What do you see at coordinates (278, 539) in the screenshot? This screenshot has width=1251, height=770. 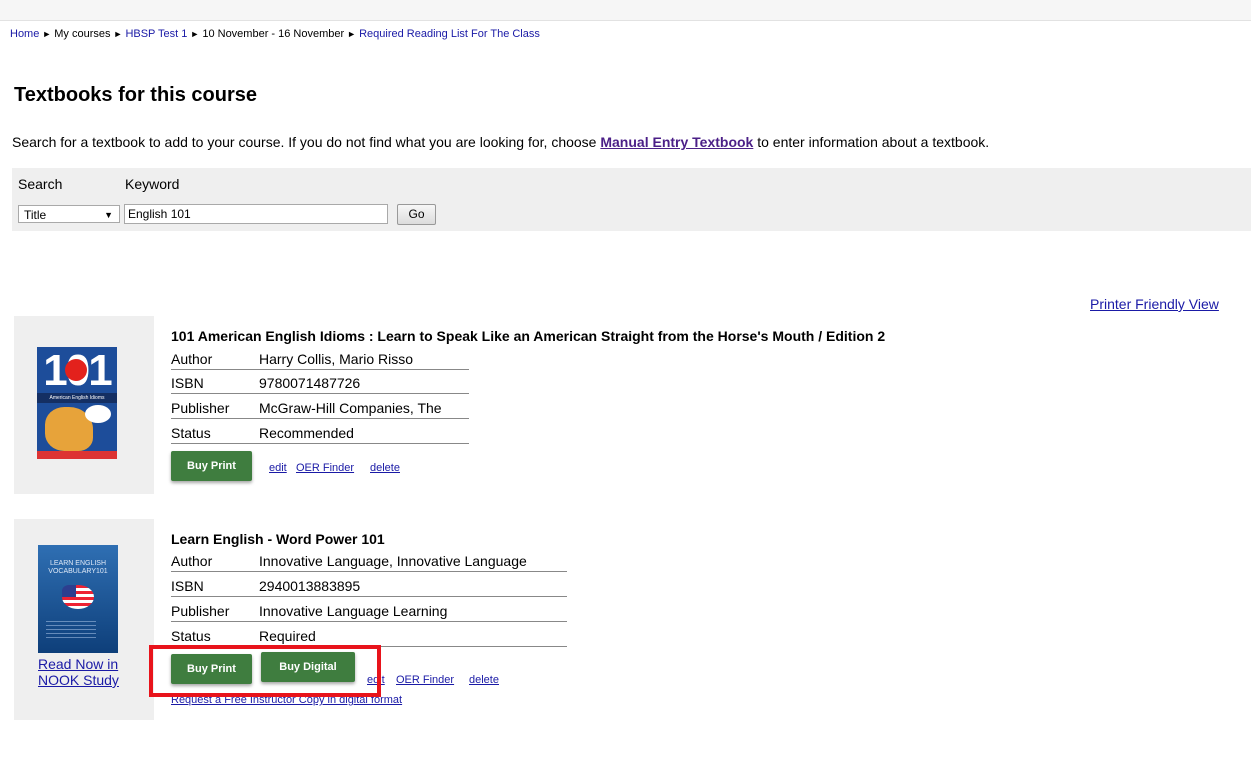 I see `book-title: Learn English - Word Power 101` at bounding box center [278, 539].